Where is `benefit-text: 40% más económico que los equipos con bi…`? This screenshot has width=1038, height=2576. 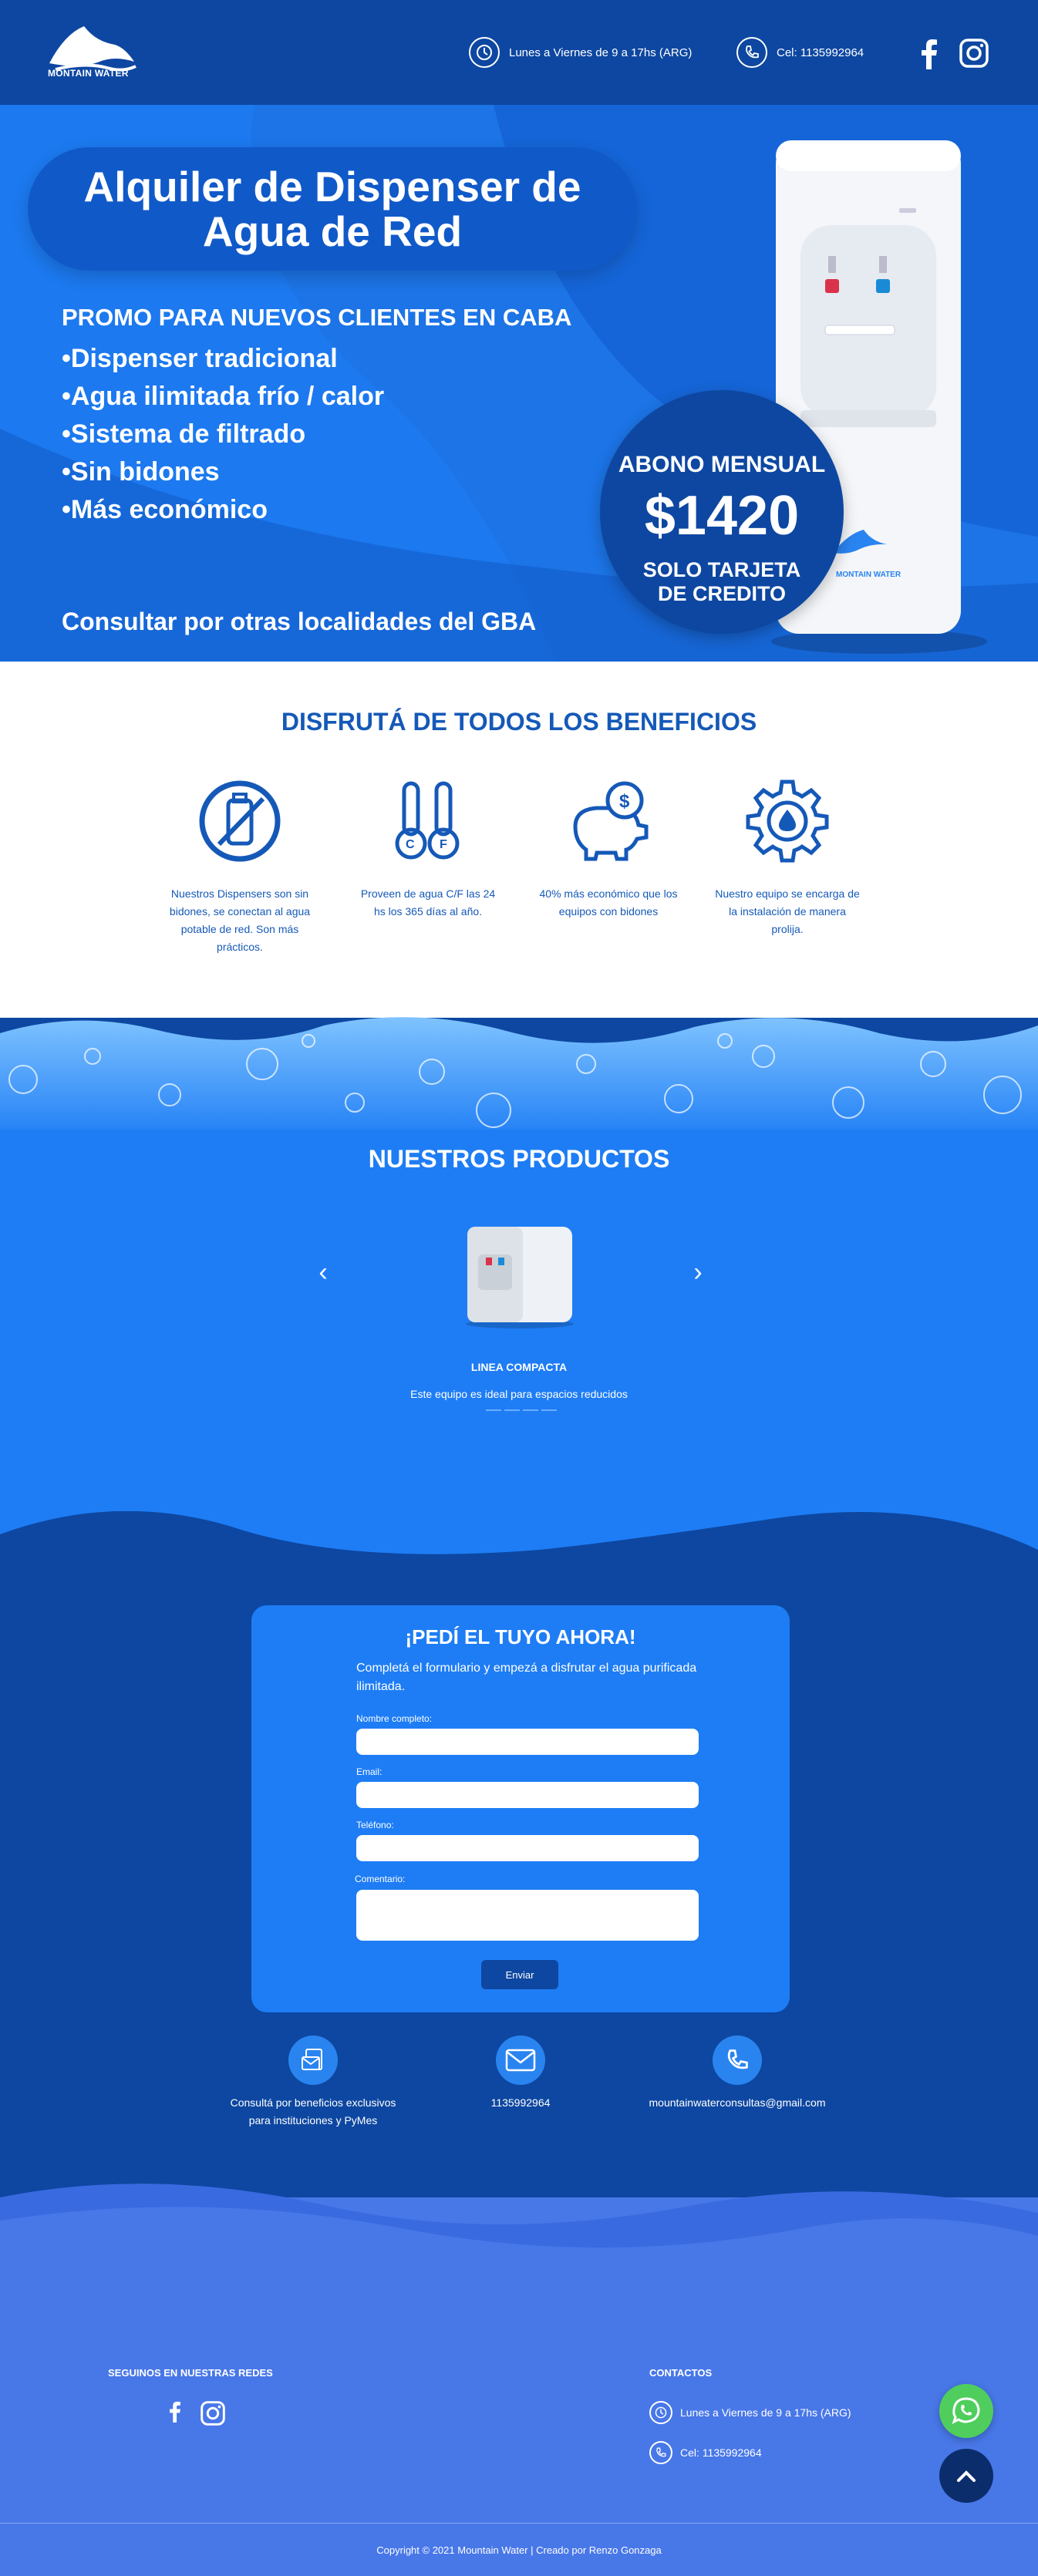
benefit-text: 40% más económico que los equipos con bi… is located at coordinates (609, 903).